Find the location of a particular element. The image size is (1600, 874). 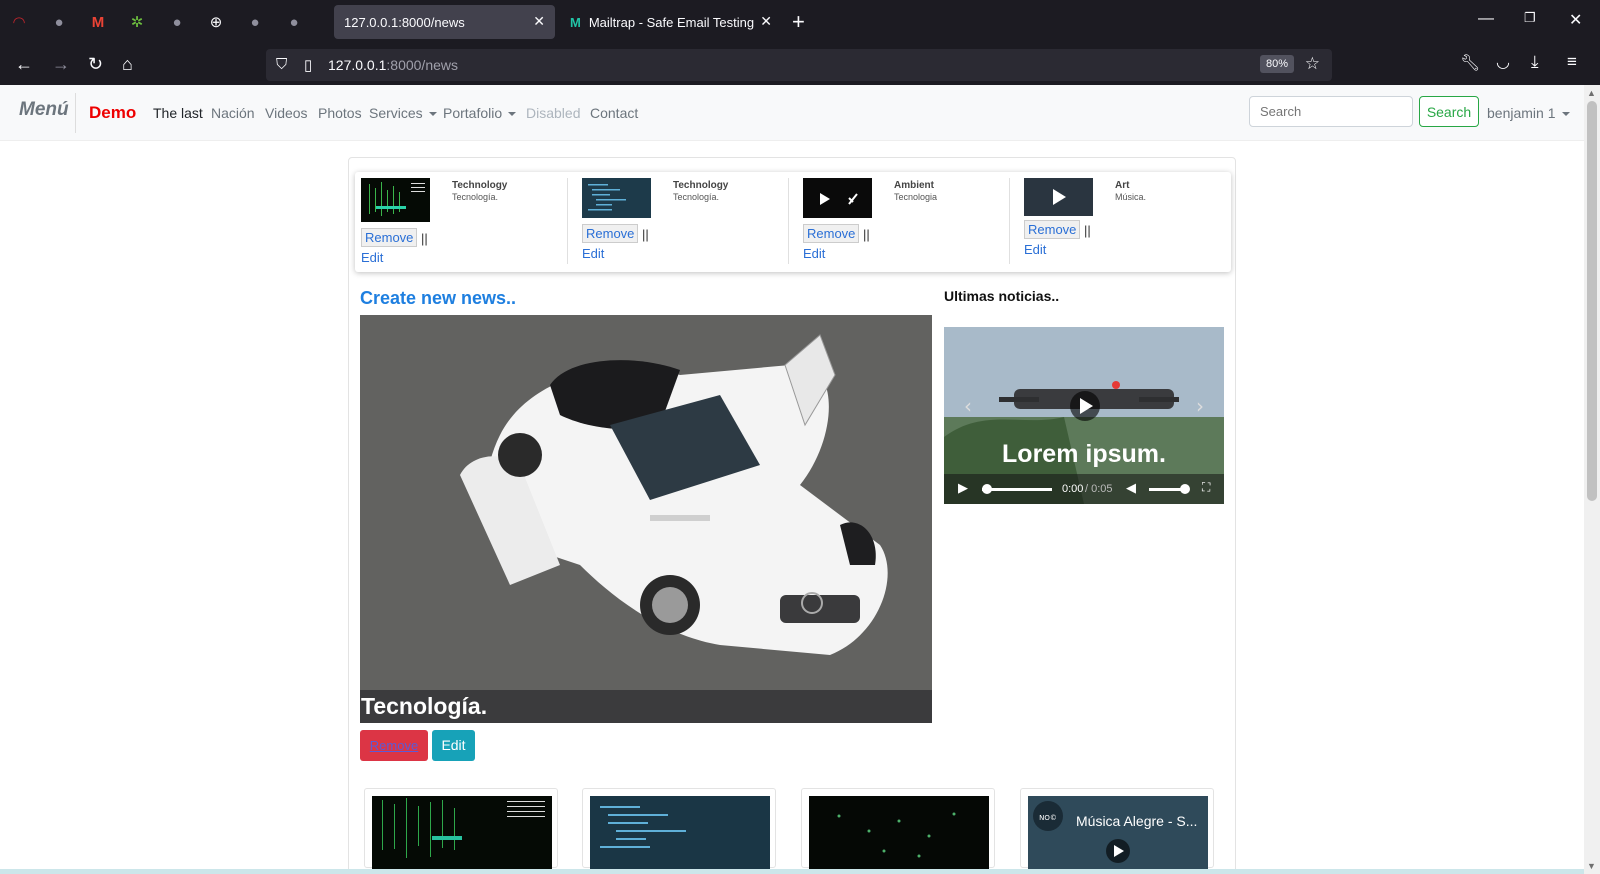

scroll-up-icon: ▲ is located at coordinates (1591, 93).